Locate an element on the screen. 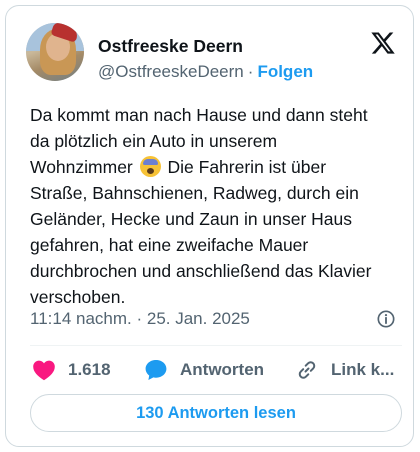 This screenshot has height=452, width=420. avatar is located at coordinates (55, 52).